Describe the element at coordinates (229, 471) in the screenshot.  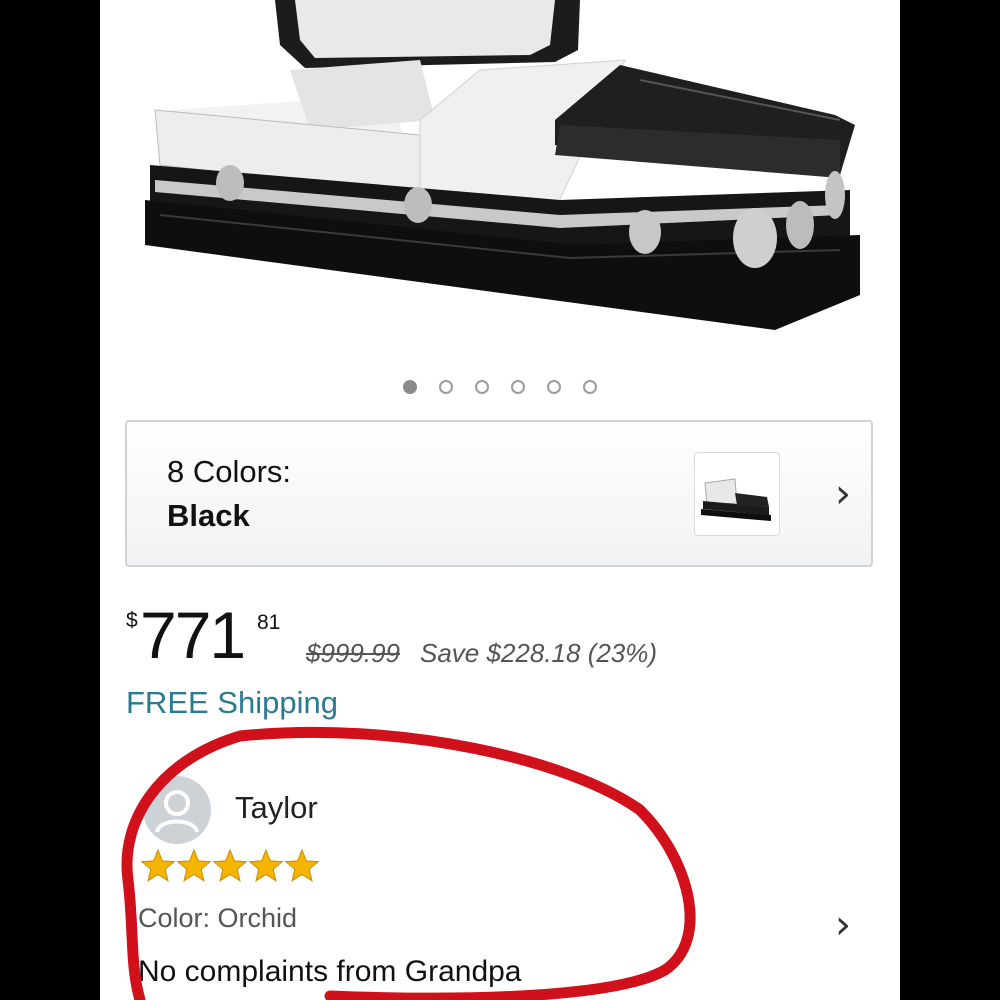
I see `color-count-label: 8 Colors:` at that location.